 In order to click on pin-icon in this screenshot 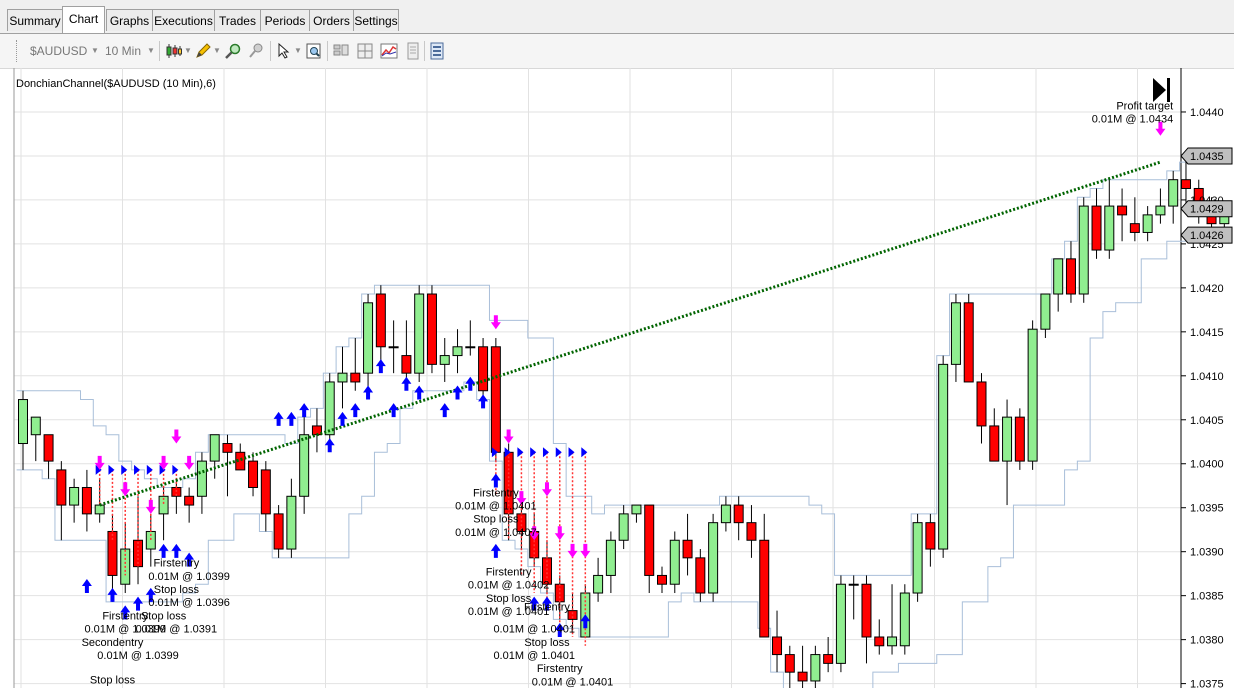, I will do `click(256, 51)`.